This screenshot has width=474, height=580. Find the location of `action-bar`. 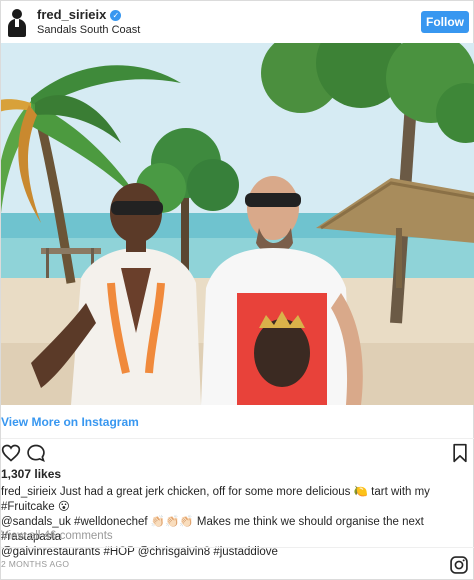

action-bar is located at coordinates (237, 454).